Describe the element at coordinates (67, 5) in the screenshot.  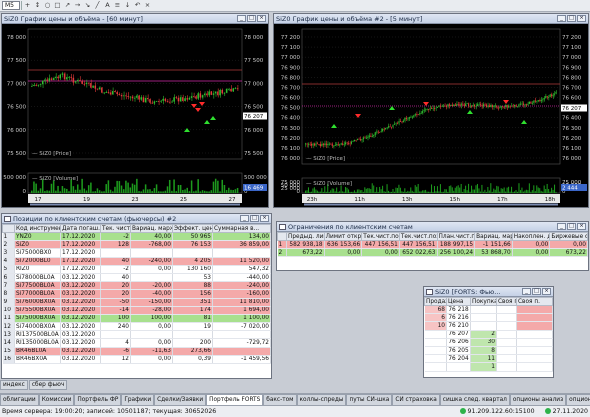
I see `toolbar-tool-4: ↗` at that location.